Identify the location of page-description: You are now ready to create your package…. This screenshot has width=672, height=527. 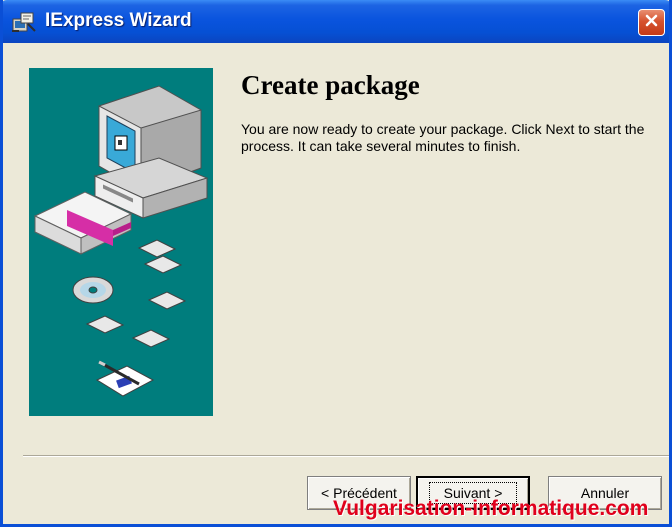
(443, 137).